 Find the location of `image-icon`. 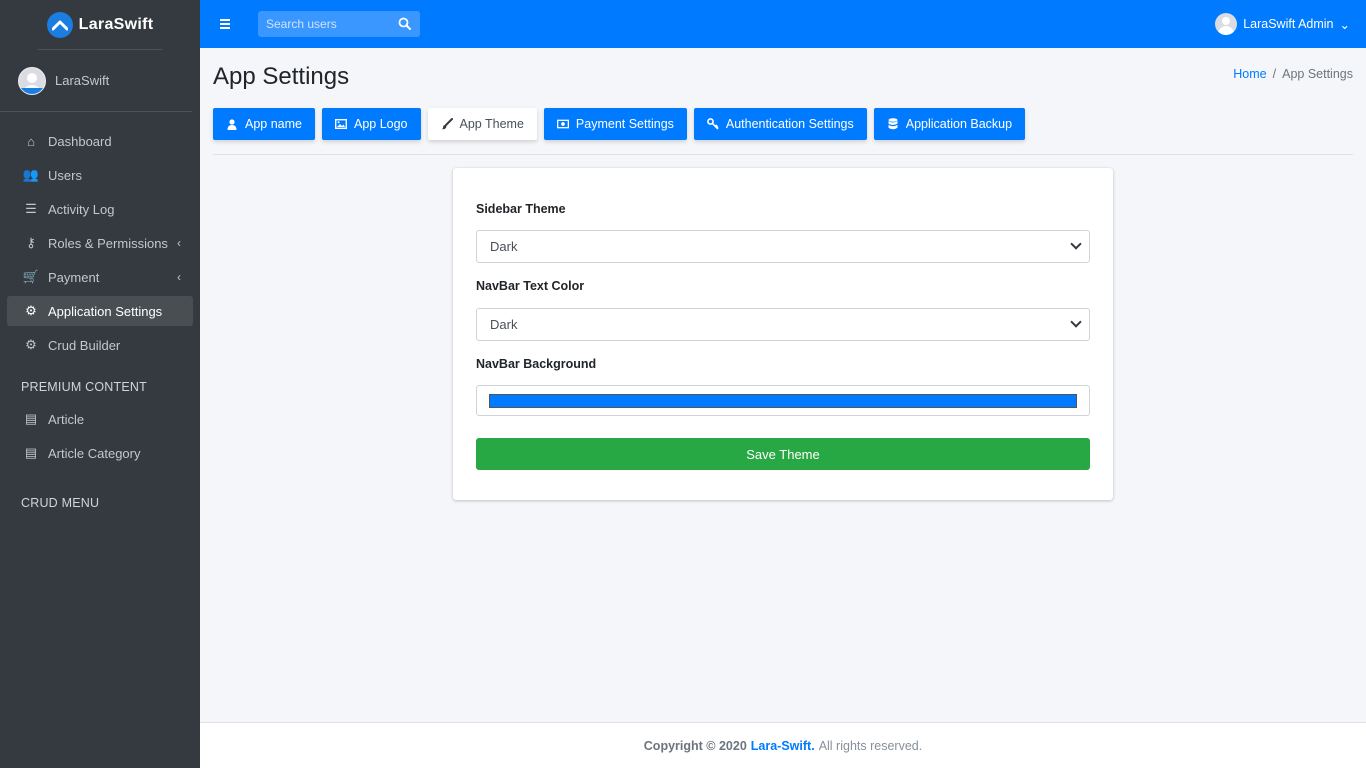

image-icon is located at coordinates (340, 124).